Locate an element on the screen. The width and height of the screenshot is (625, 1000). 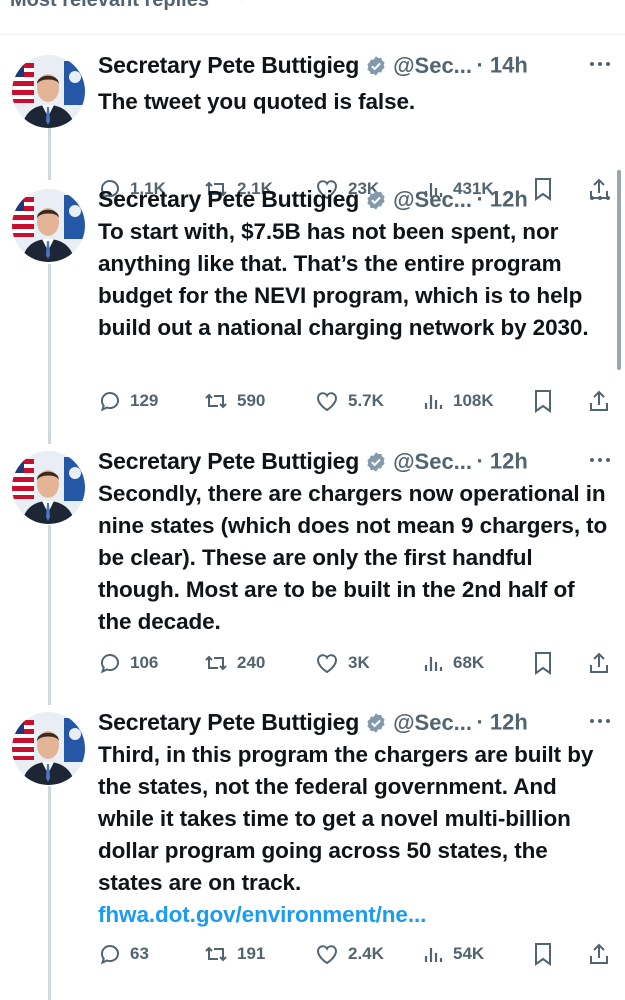
tweet-text: The tweet you quoted is false. is located at coordinates (353, 102).